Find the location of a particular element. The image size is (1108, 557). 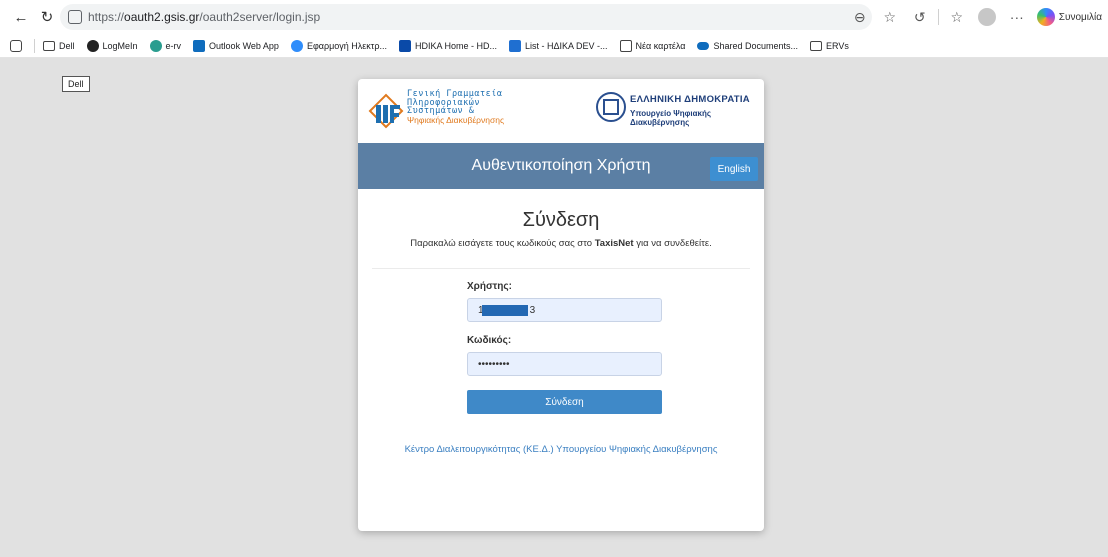

logmein-icon is located at coordinates (92, 45).